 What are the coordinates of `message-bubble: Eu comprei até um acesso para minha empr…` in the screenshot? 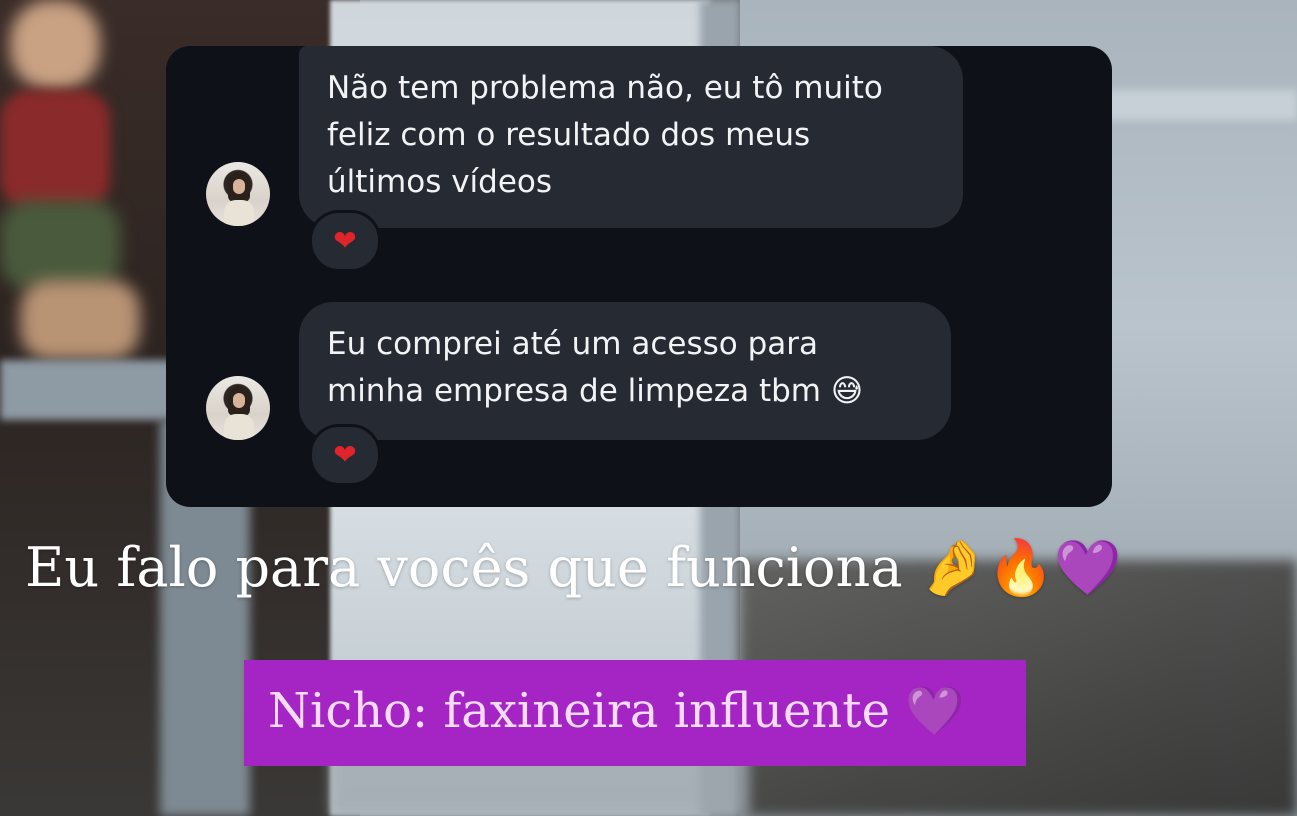 It's located at (625, 371).